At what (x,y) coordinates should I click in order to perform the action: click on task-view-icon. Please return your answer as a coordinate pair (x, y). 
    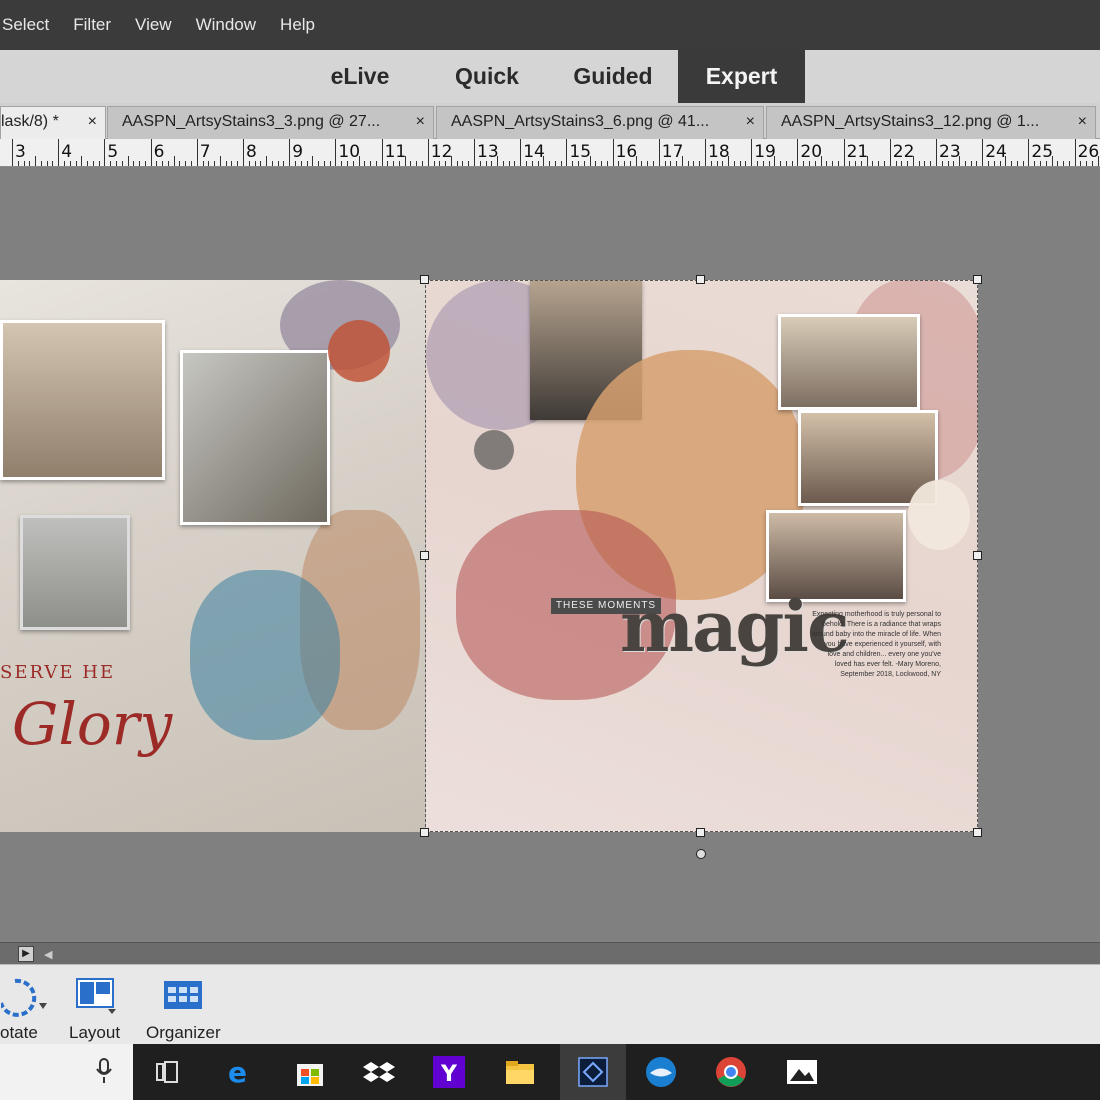
    Looking at the image, I should click on (167, 1072).